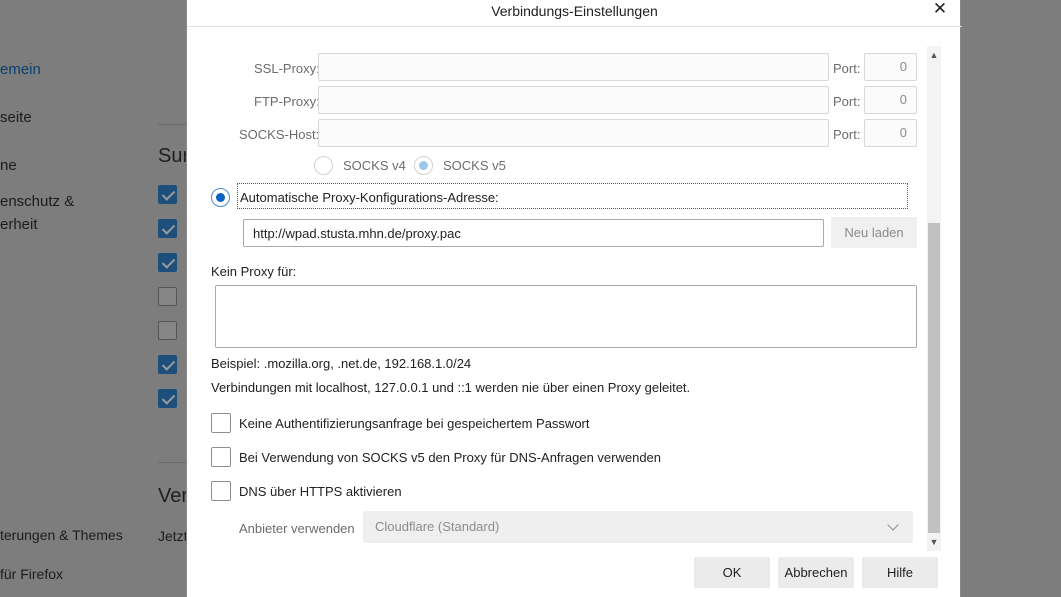 The image size is (1061, 597). What do you see at coordinates (437, 526) in the screenshot?
I see `provider-value: Cloudflare (Standard)` at bounding box center [437, 526].